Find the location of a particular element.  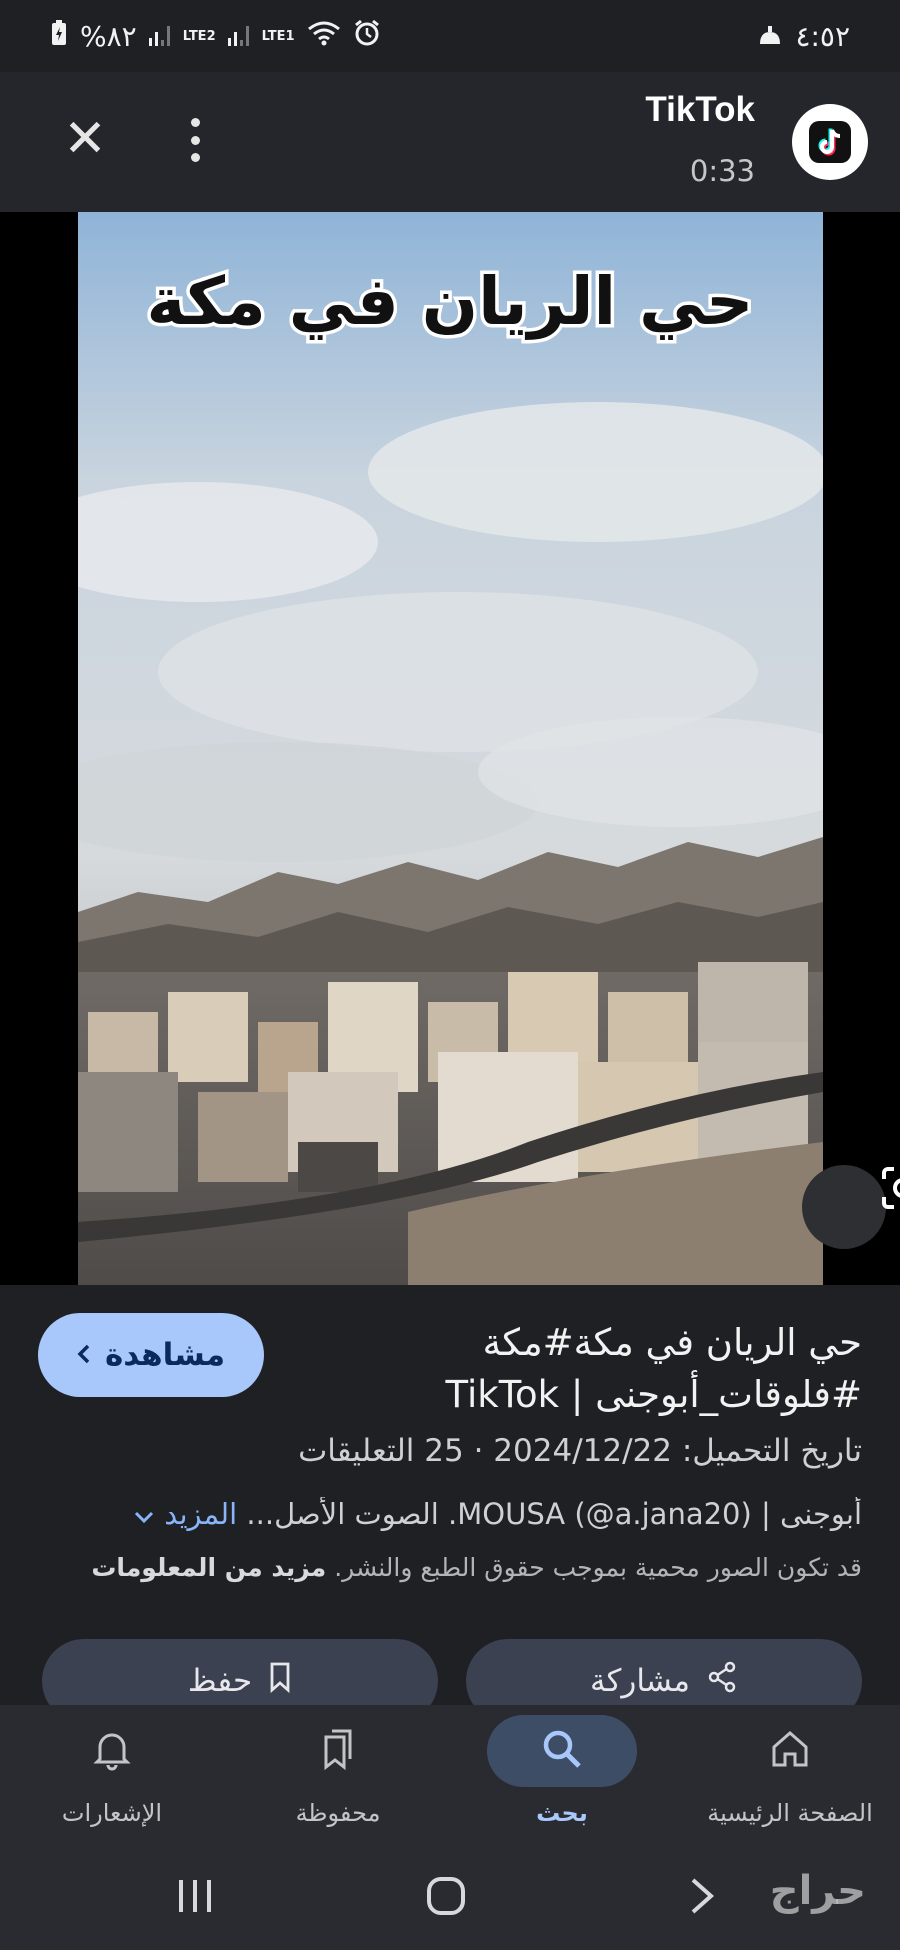

sim1-label: LTE1 is located at coordinates (278, 36).